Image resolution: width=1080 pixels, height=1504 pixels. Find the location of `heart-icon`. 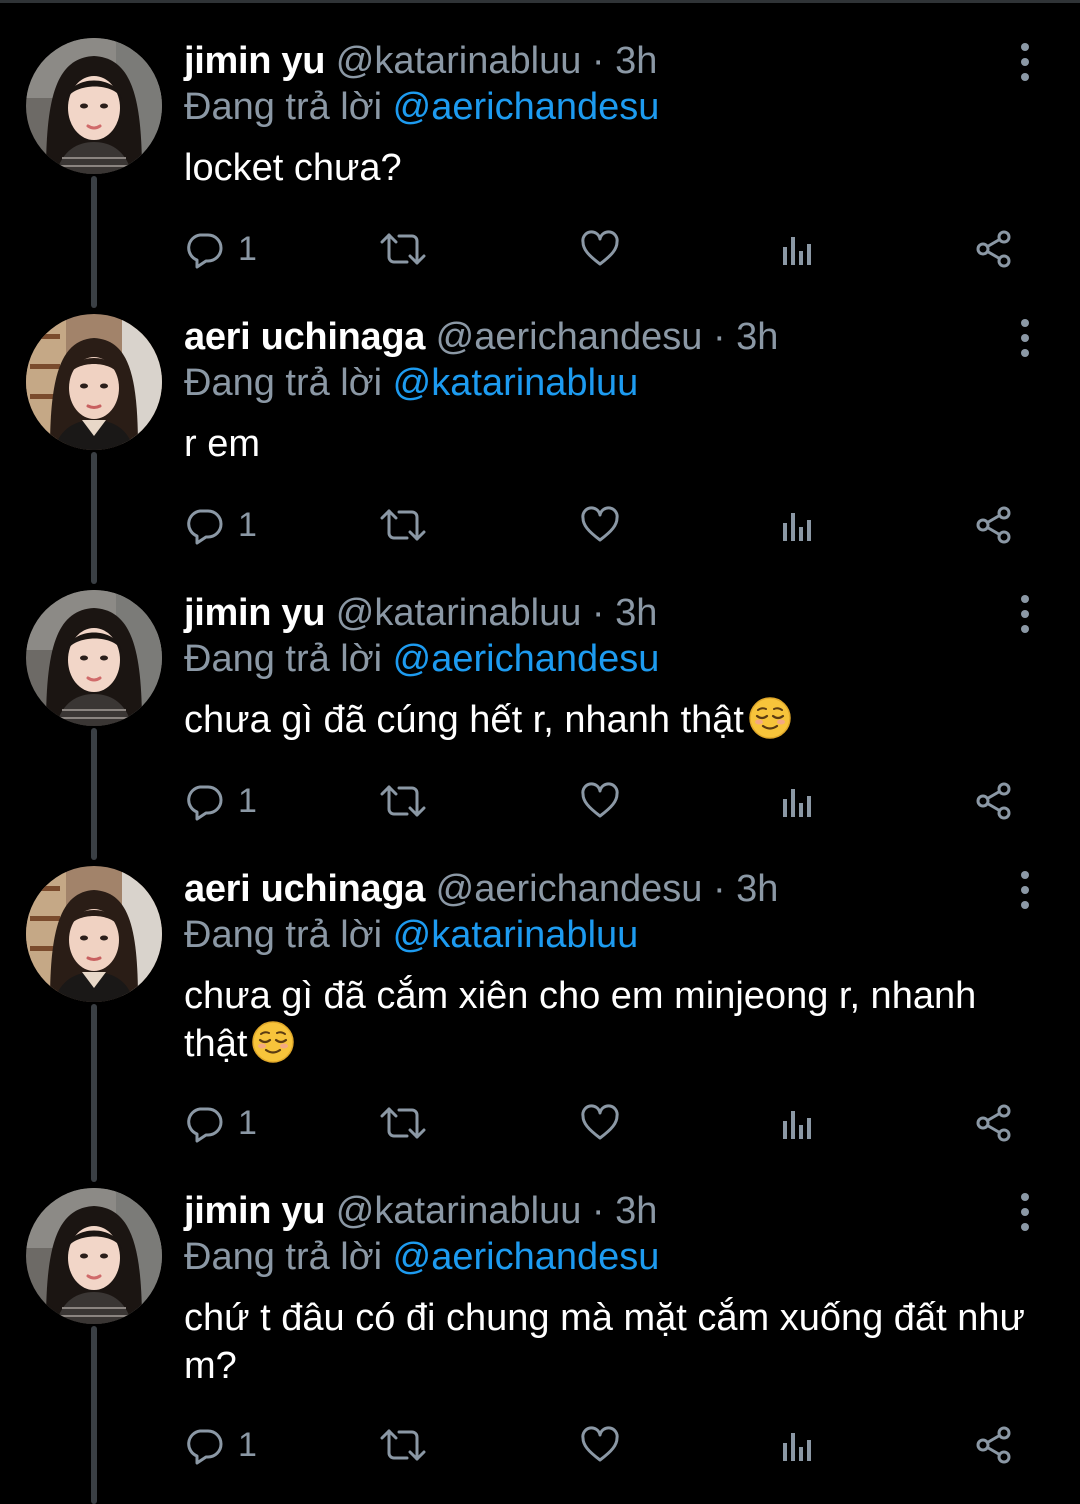

heart-icon is located at coordinates (600, 249).